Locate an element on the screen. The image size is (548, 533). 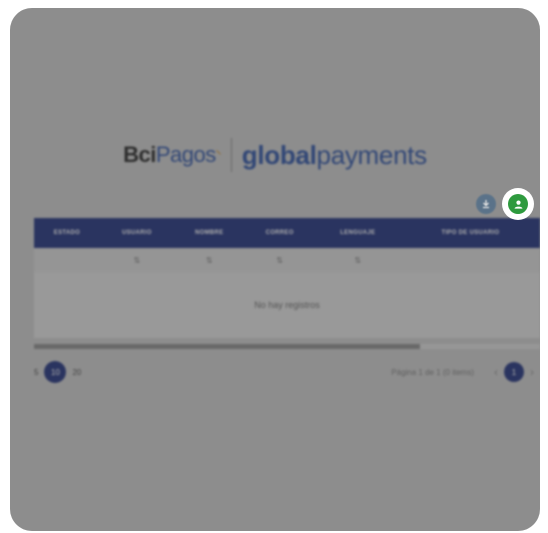
column-header-lenguaje: LENGUAJE is located at coordinates (358, 233).